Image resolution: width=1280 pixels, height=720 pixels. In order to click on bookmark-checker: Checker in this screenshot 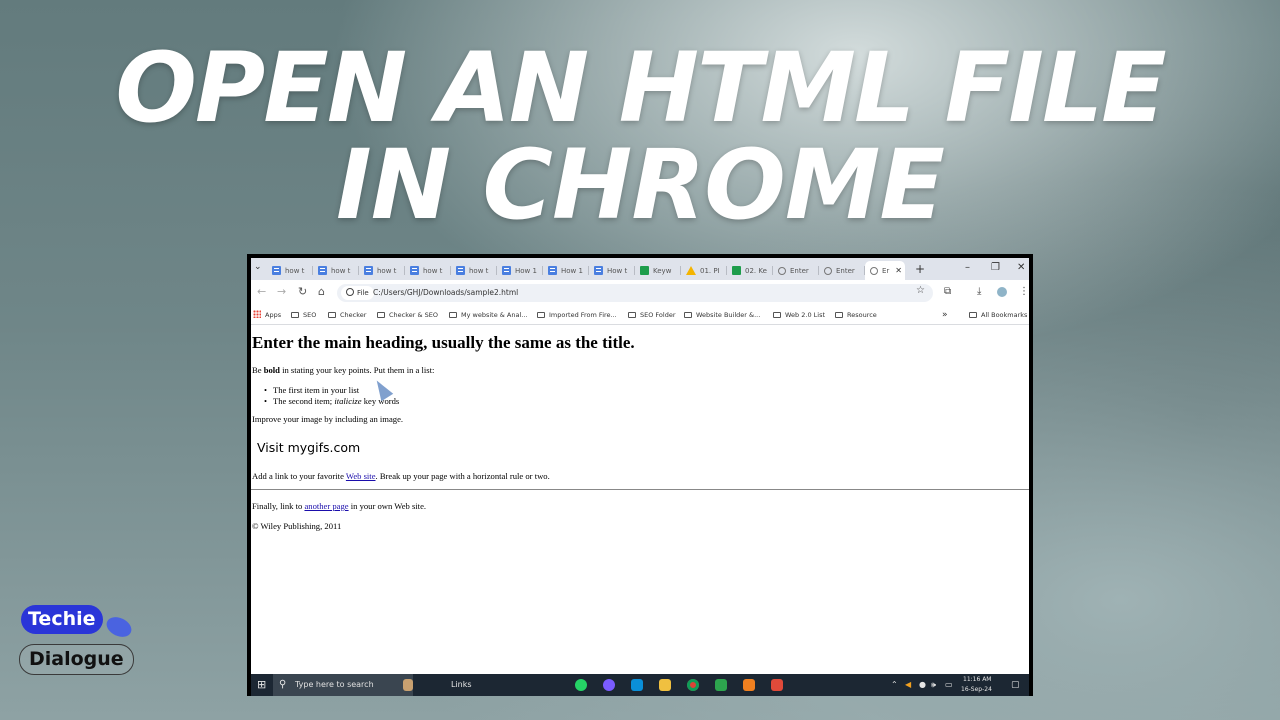, I will do `click(347, 315)`.